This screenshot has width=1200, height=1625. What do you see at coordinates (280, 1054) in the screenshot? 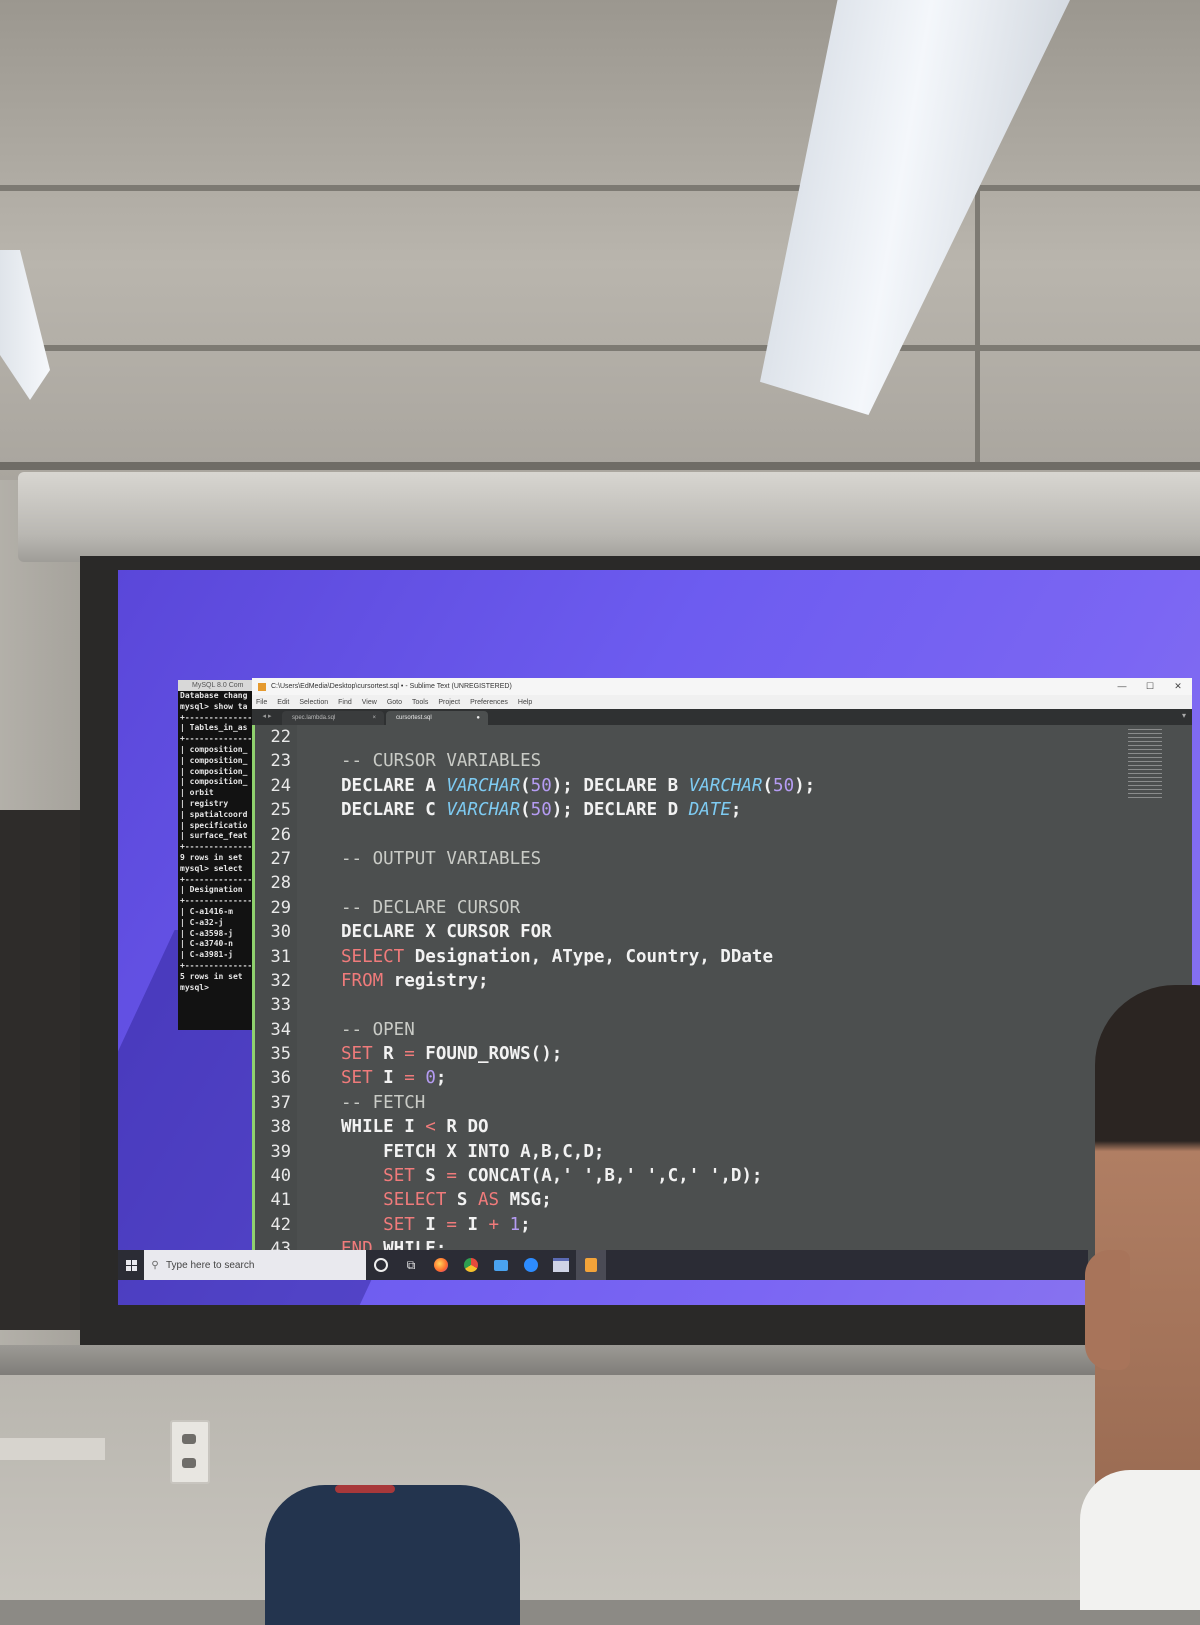
I see `line-number: 35` at bounding box center [280, 1054].